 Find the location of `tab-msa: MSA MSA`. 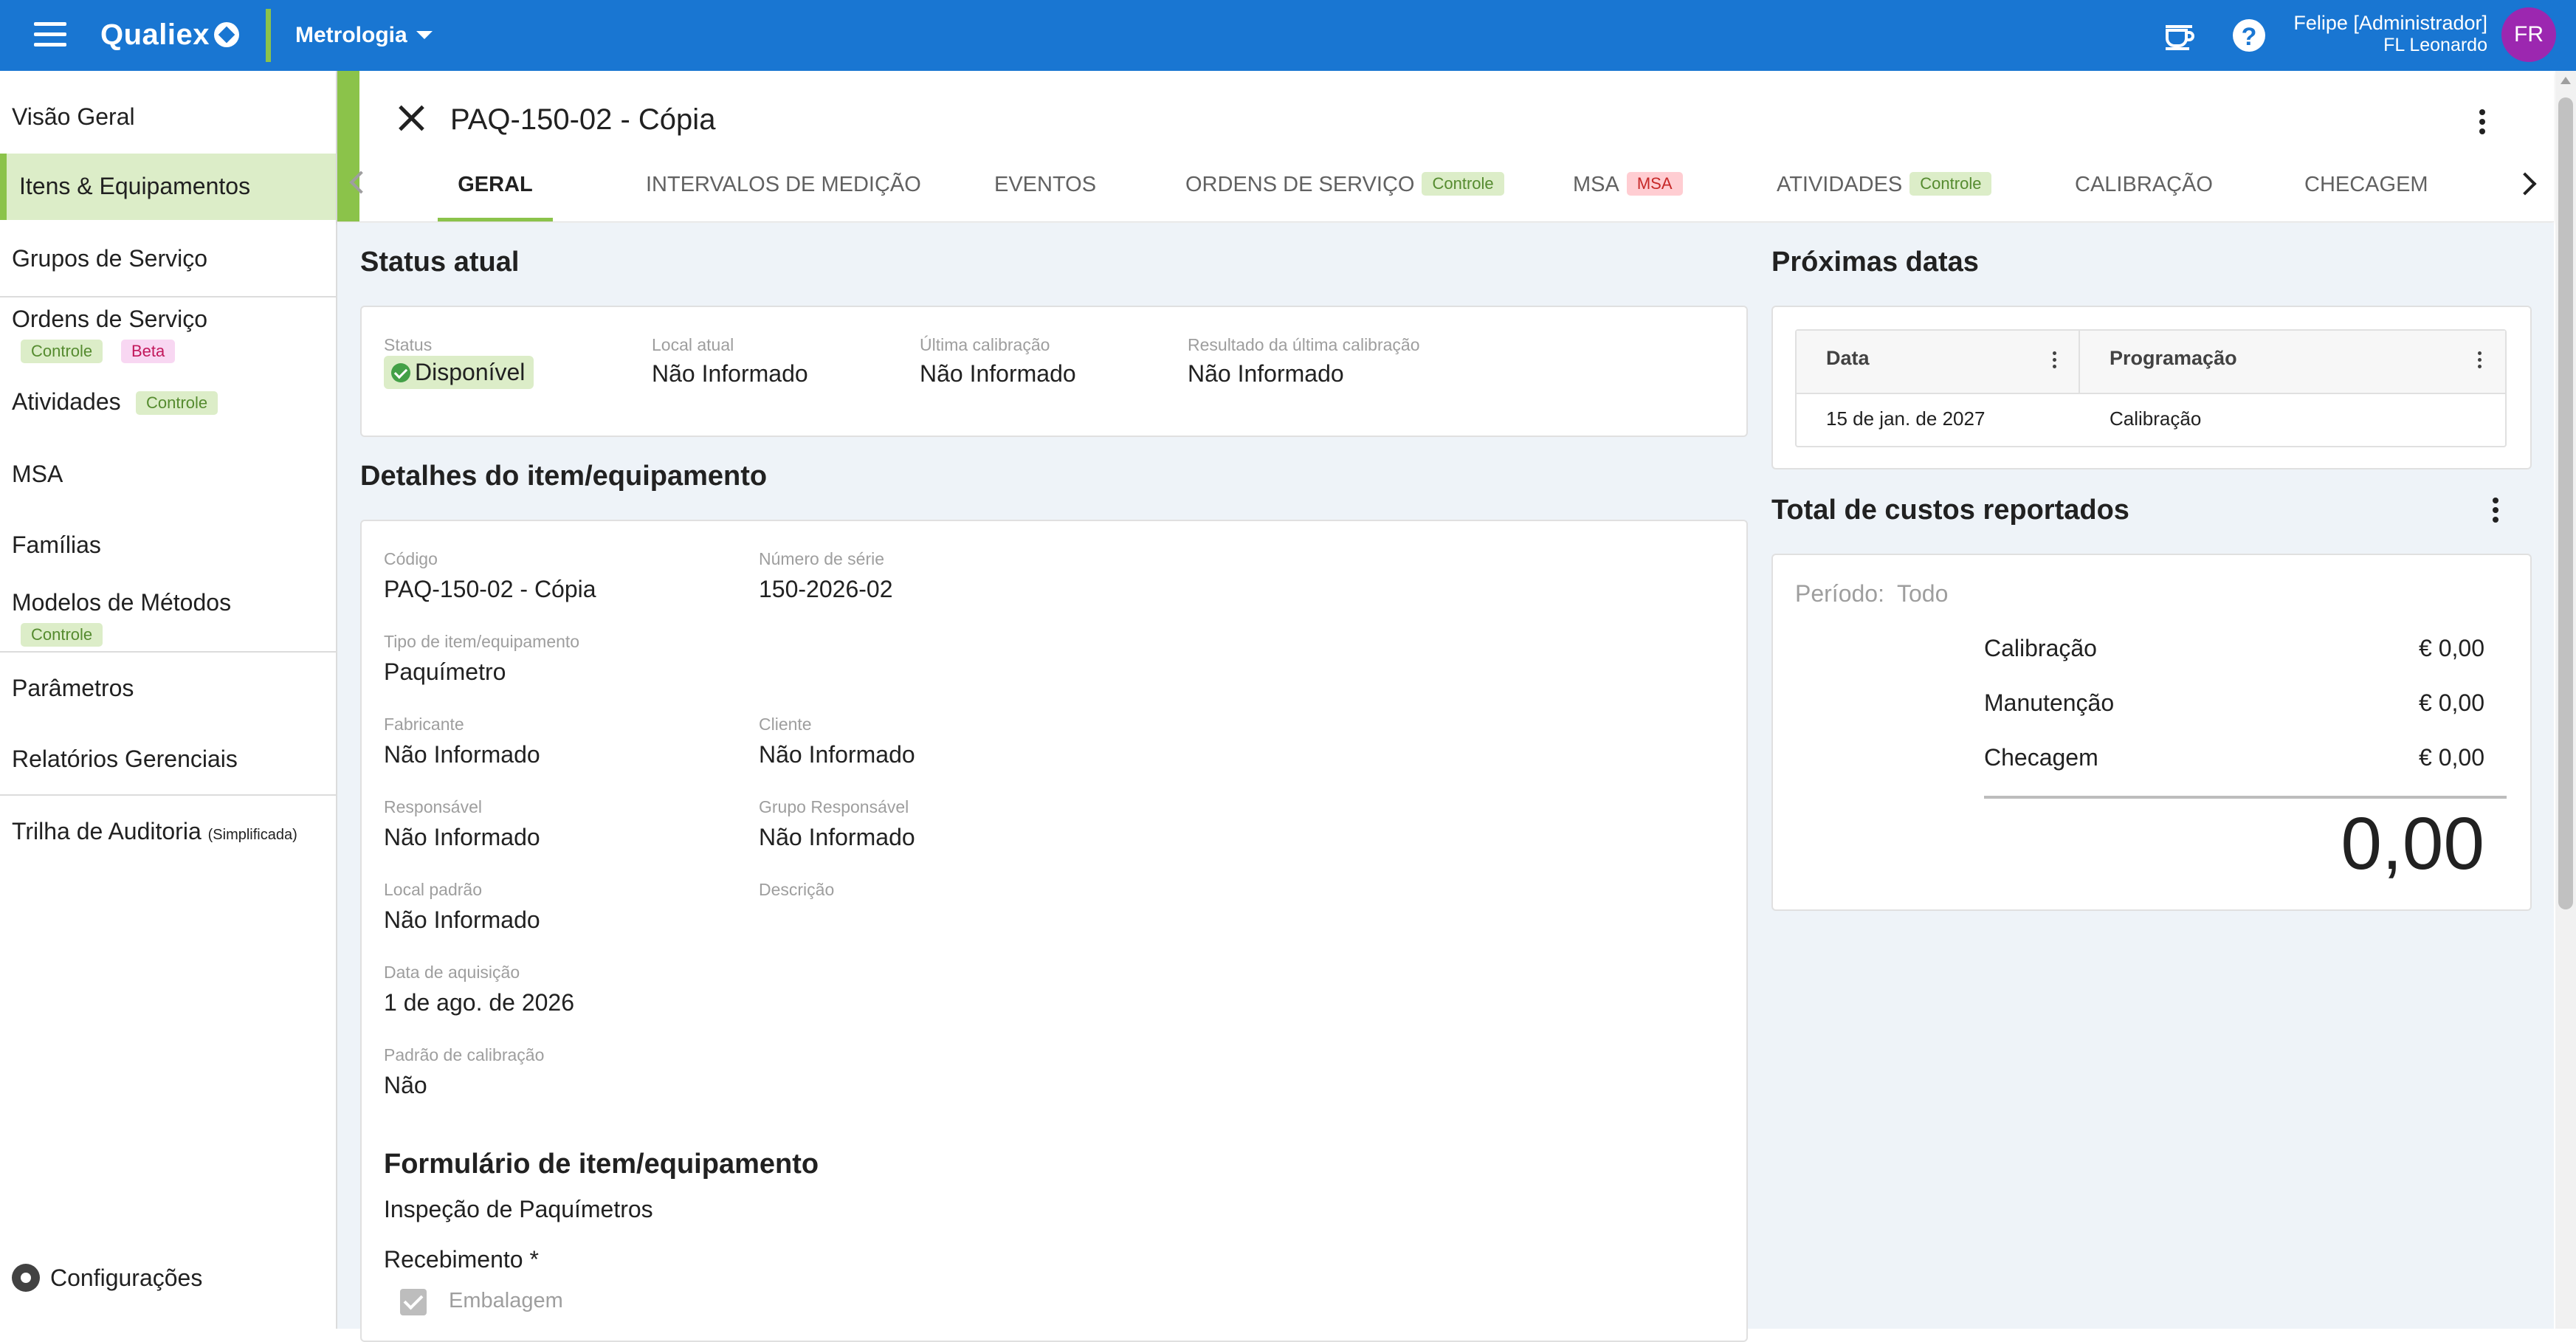

tab-msa: MSA MSA is located at coordinates (1628, 186).